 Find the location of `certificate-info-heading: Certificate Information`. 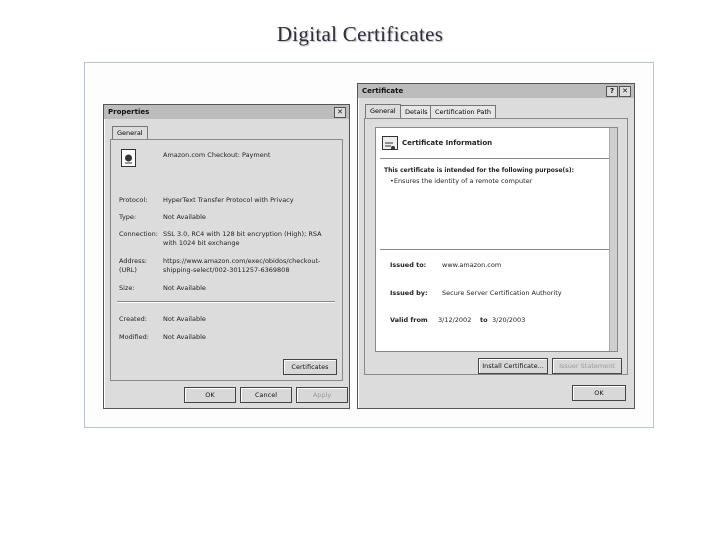

certificate-info-heading: Certificate Information is located at coordinates (447, 143).